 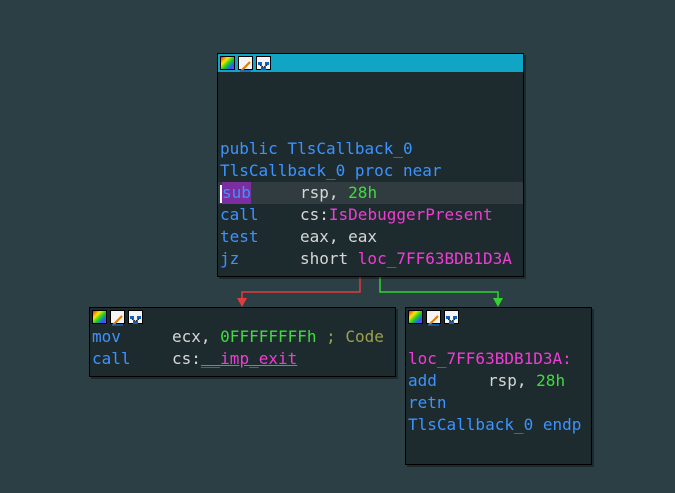 What do you see at coordinates (498, 359) in the screenshot?
I see `location-label: loc_7FF63BDB1D3A:` at bounding box center [498, 359].